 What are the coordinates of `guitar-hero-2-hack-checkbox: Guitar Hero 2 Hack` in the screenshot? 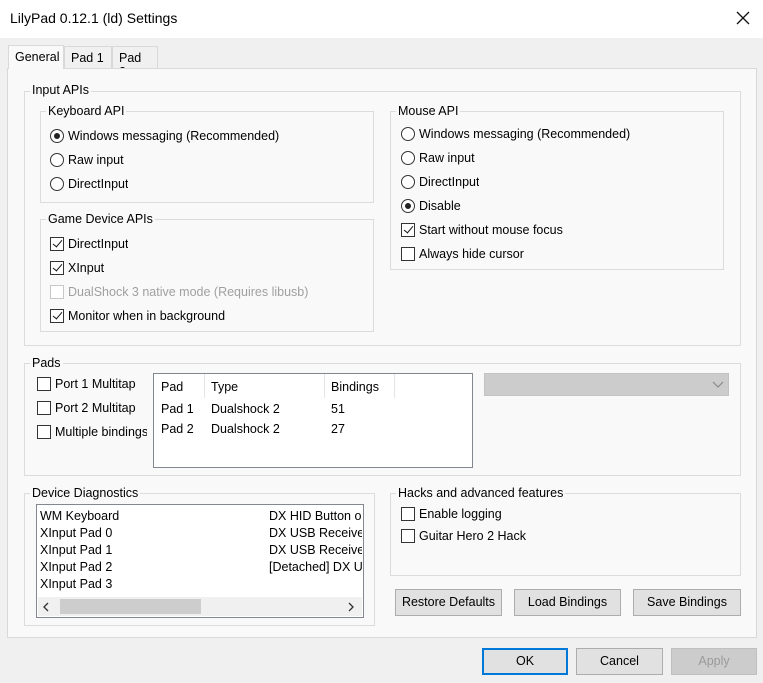 It's located at (463, 536).